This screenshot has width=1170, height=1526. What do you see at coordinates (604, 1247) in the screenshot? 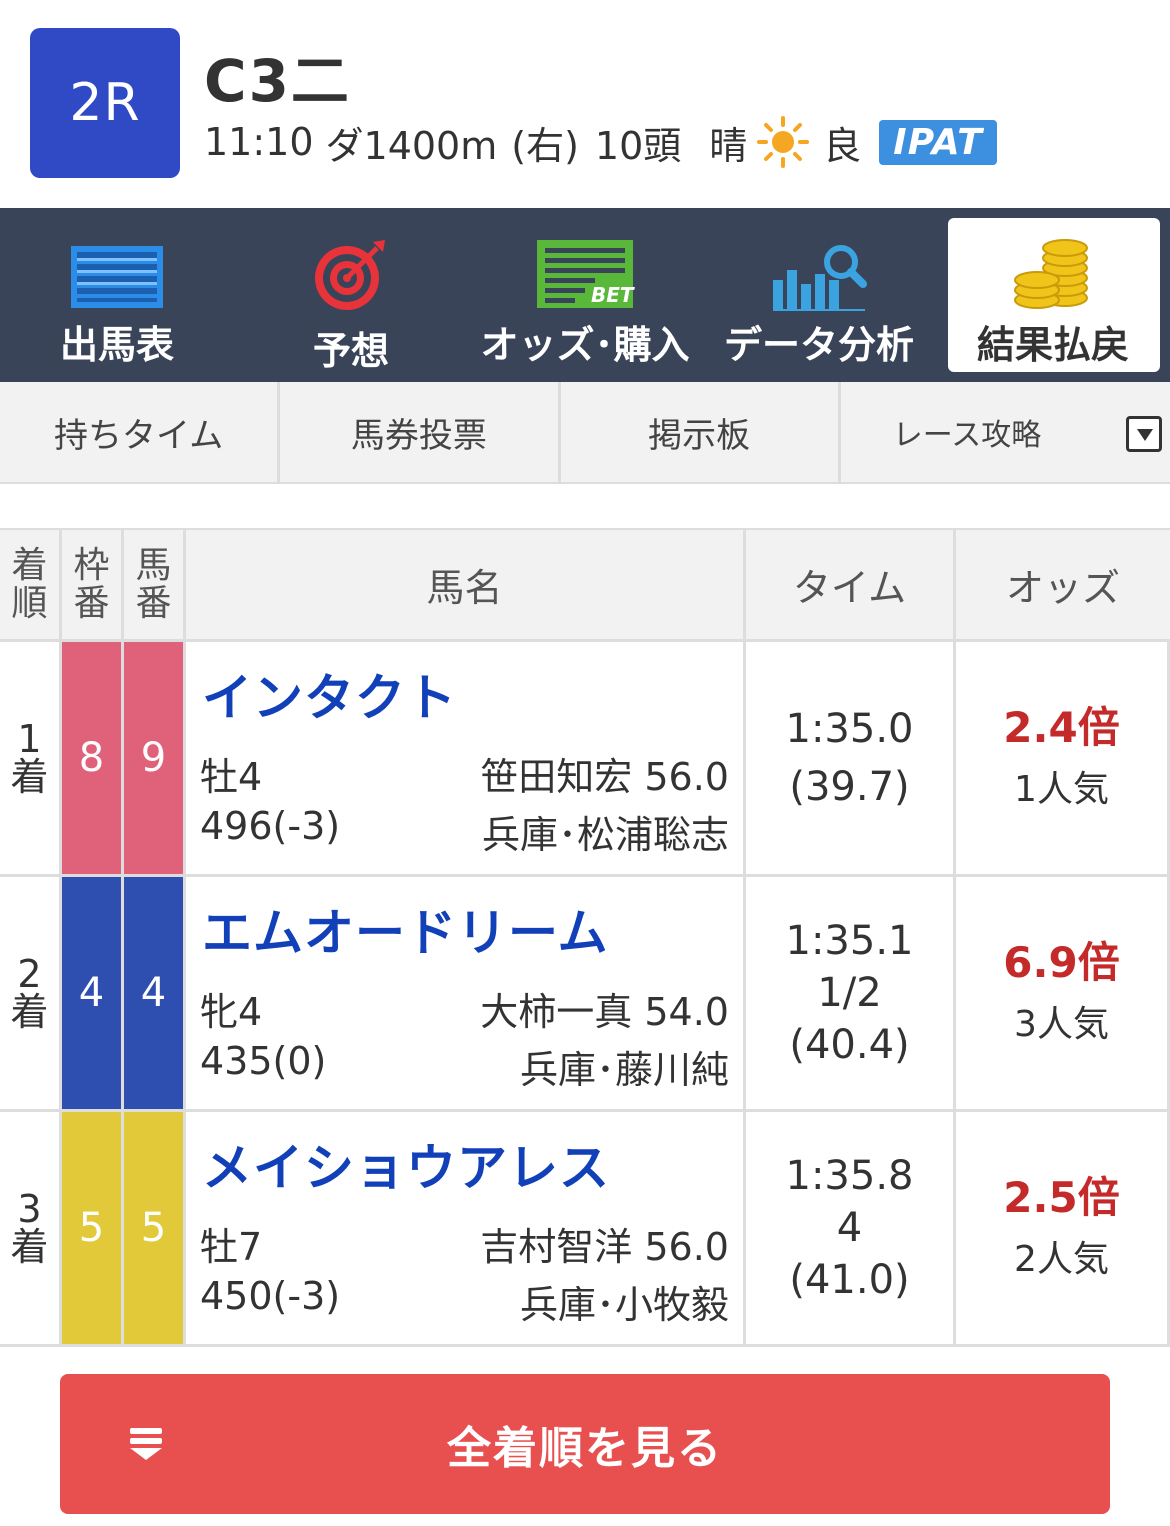
I see `jockey-weight: 吉村智洋 56.0` at bounding box center [604, 1247].